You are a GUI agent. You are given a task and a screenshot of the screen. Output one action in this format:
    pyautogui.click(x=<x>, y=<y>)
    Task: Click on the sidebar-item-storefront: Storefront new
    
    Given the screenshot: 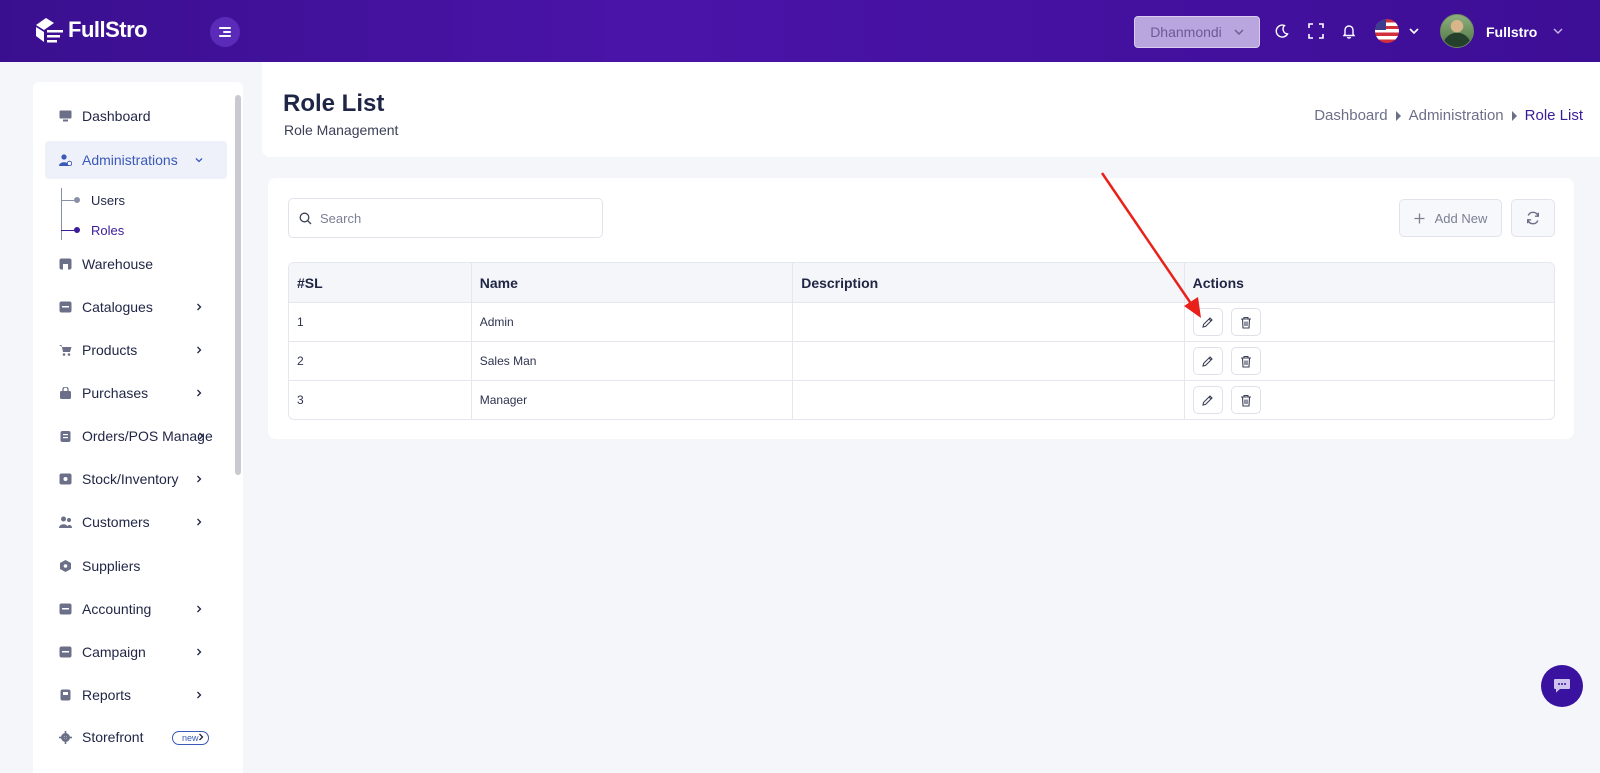 What is the action you would take?
    pyautogui.click(x=136, y=737)
    